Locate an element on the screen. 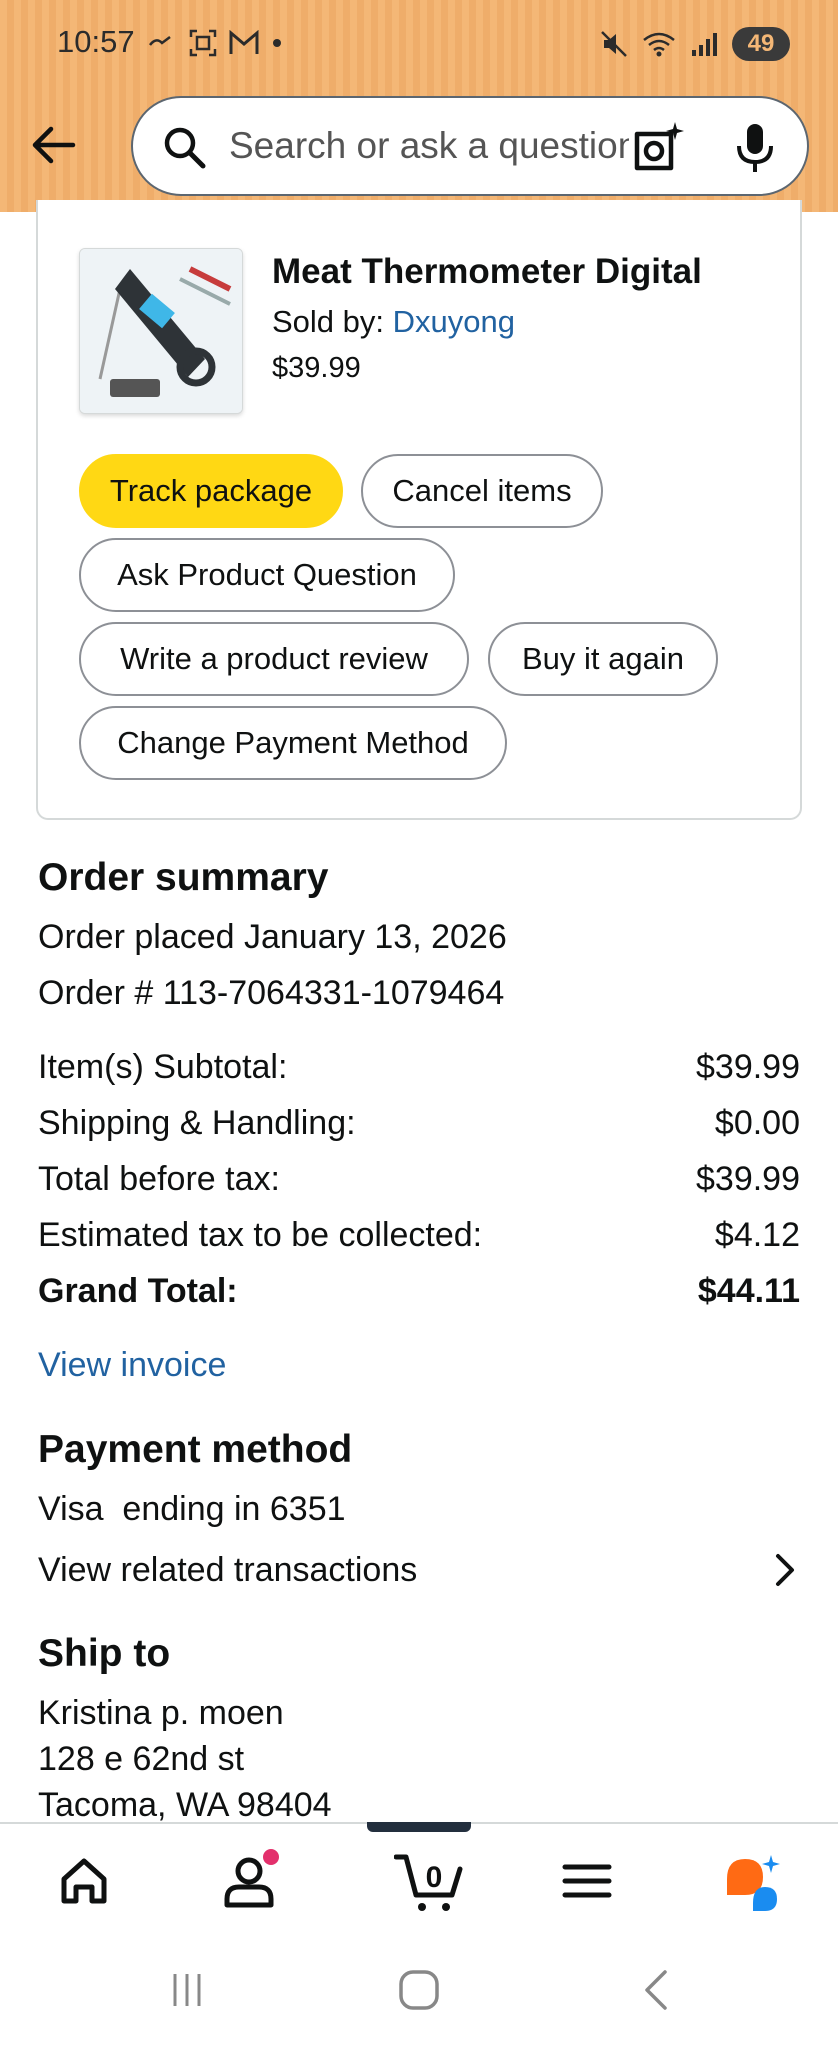 Image resolution: width=838 pixels, height=2048 pixels. home-circle-icon is located at coordinates (419, 1990).